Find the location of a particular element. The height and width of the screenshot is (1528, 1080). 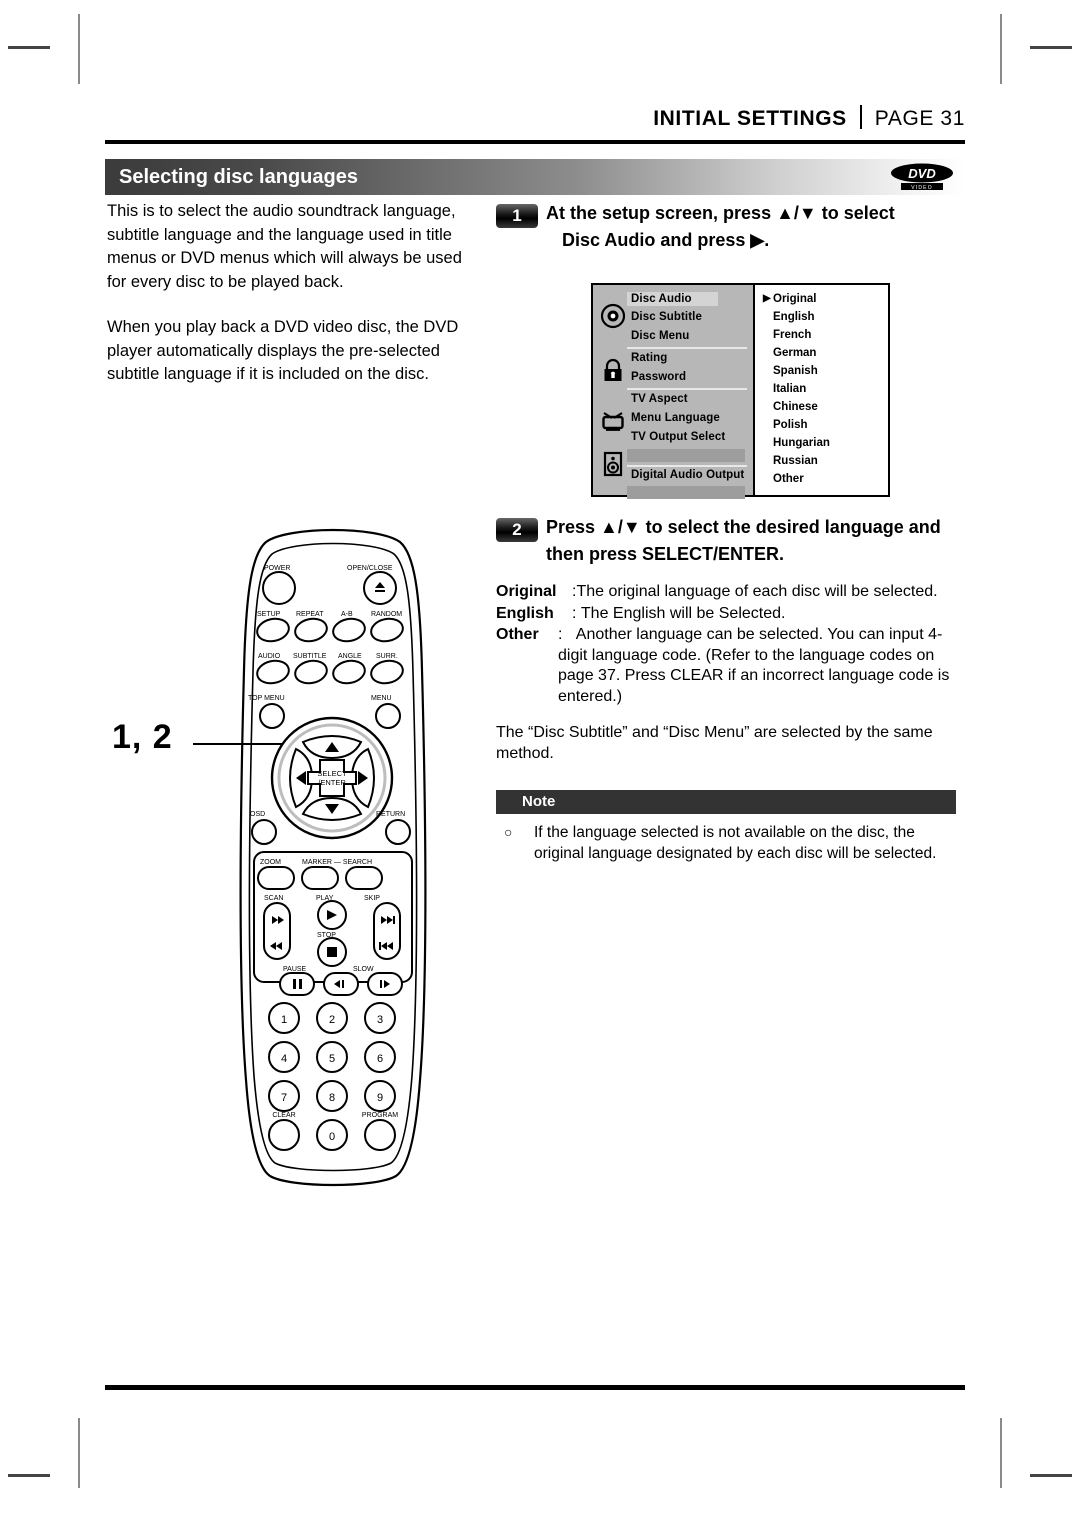

step-1-number: 1 is located at coordinates (517, 216).